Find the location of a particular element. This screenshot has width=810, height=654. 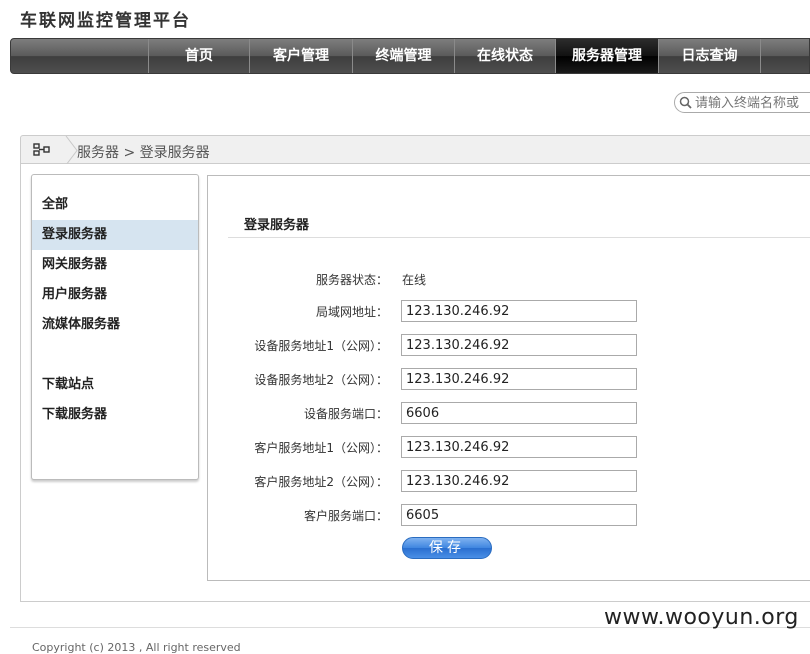

client-address-2-input is located at coordinates (519, 481).